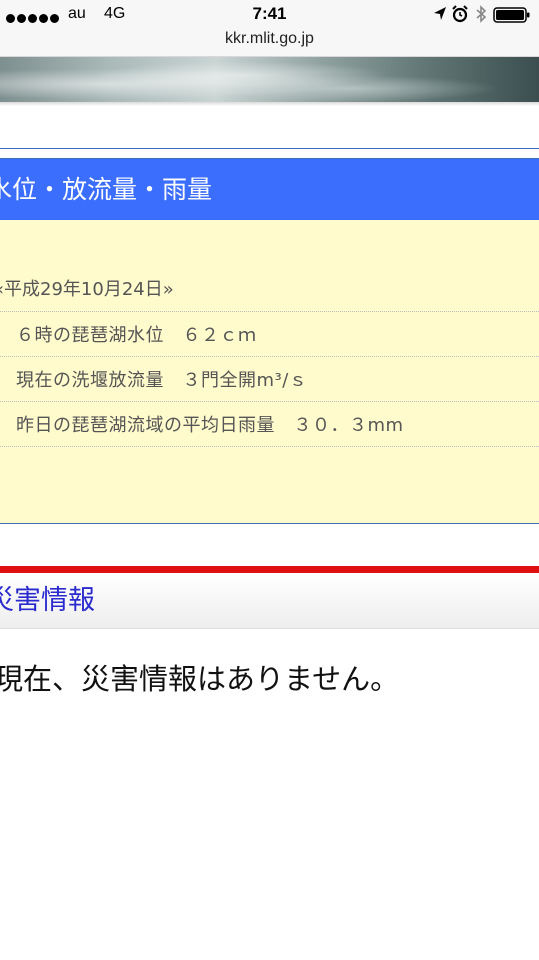 This screenshot has height=960, width=539. What do you see at coordinates (269, 38) in the screenshot?
I see `url-text: kkr.mlit.go.jp` at bounding box center [269, 38].